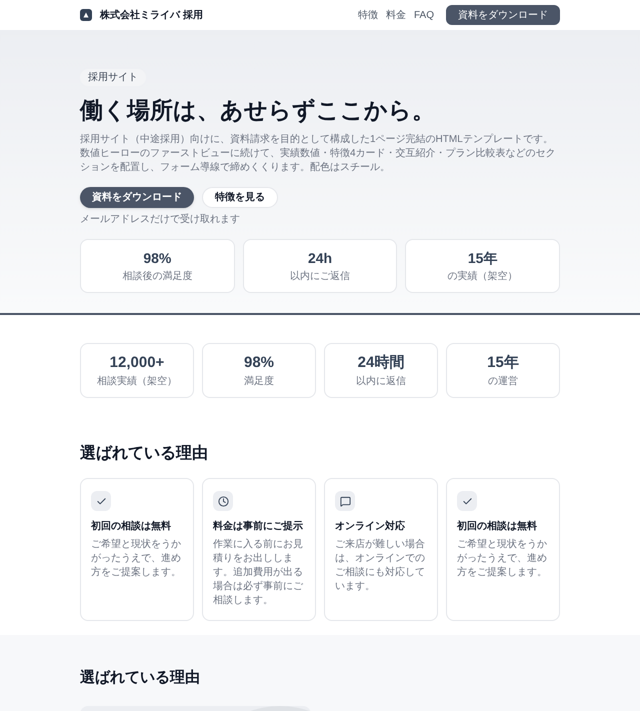 Image resolution: width=640 pixels, height=711 pixels. I want to click on stat-label: 以内にご返信, so click(320, 277).